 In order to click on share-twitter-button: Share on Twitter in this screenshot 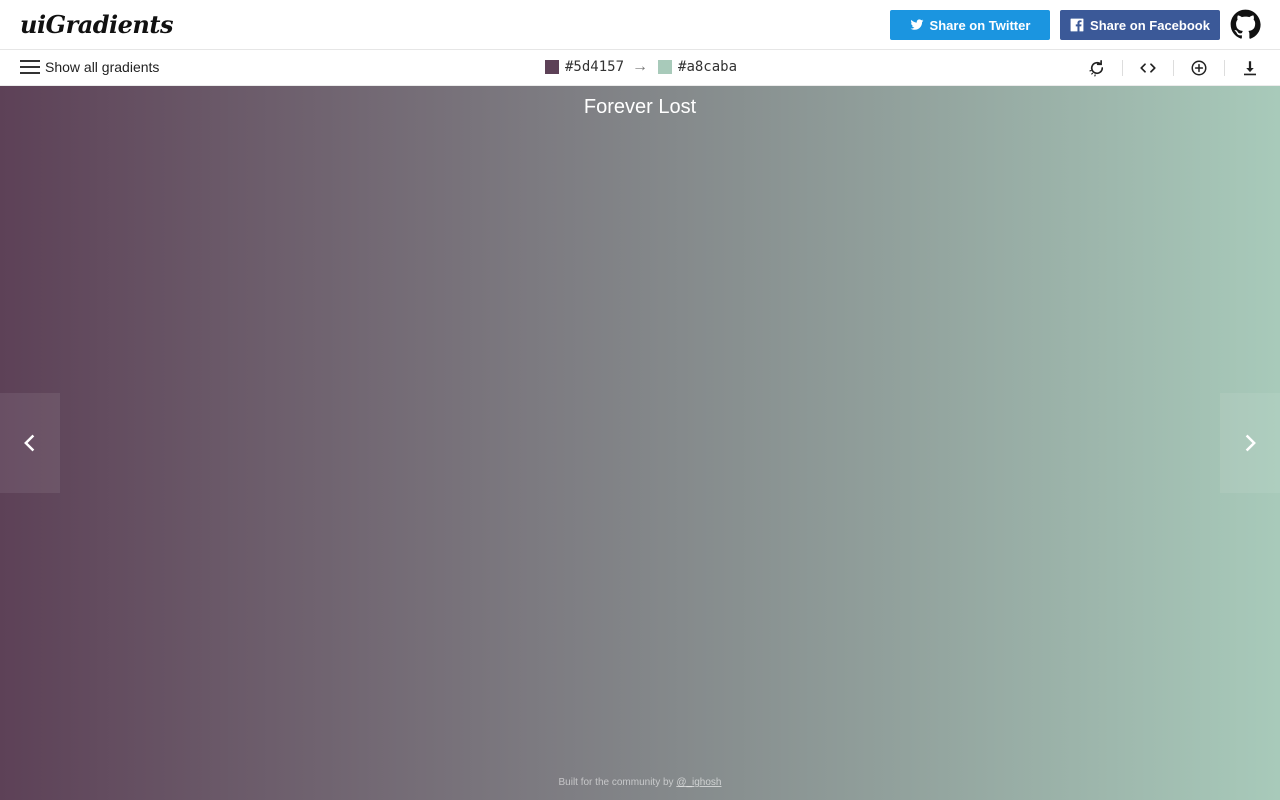, I will do `click(970, 25)`.